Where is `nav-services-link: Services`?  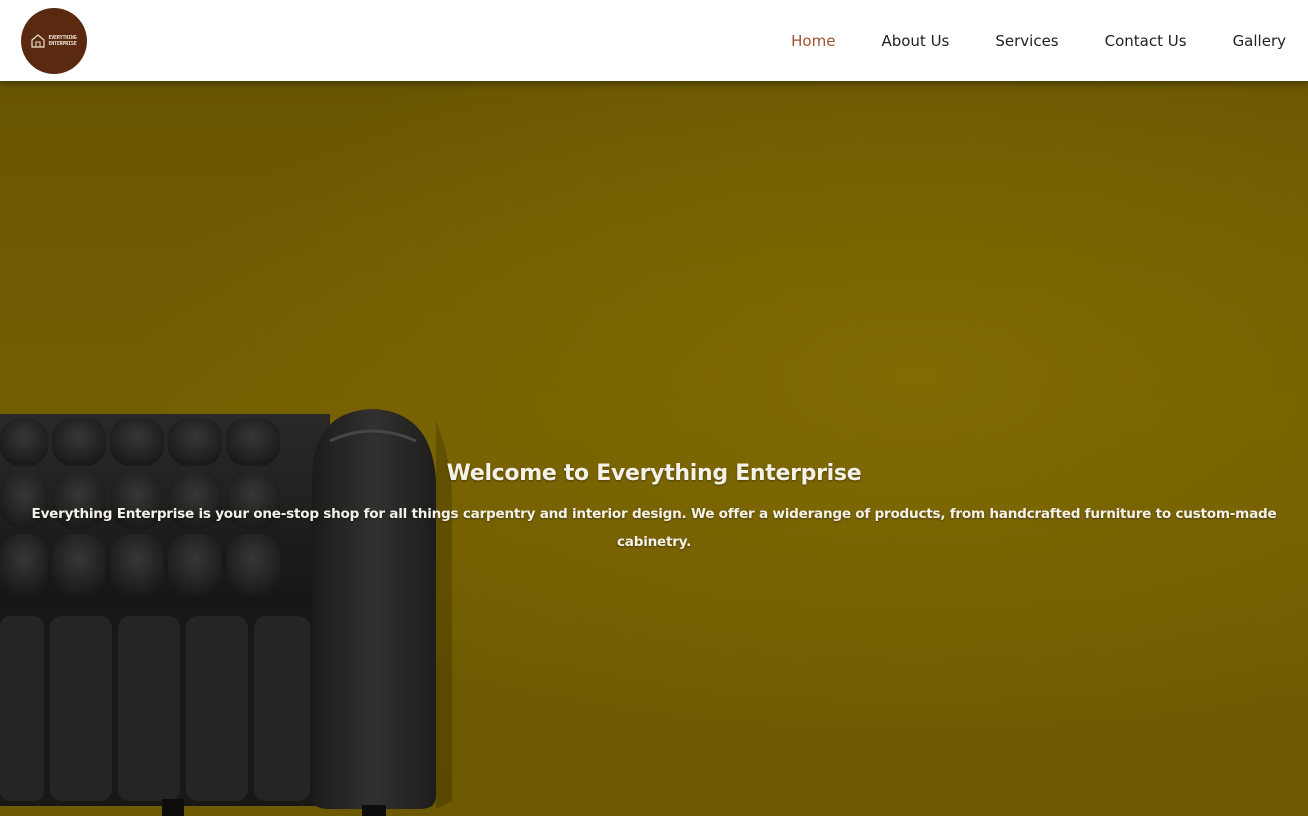
nav-services-link: Services is located at coordinates (1026, 41).